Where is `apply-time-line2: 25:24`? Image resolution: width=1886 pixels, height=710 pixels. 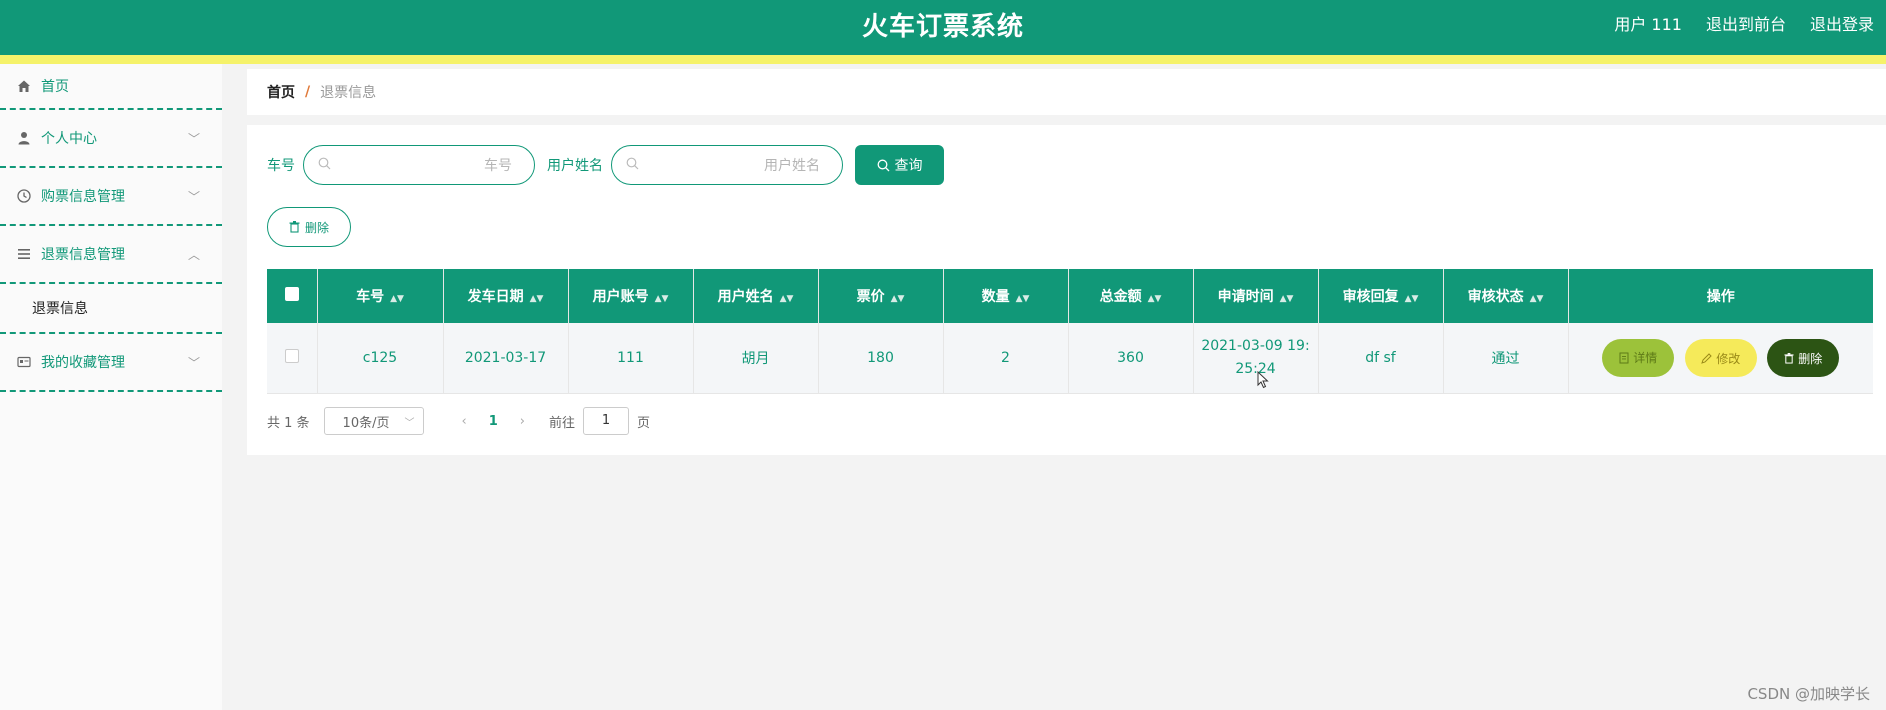
apply-time-line2: 25:24 is located at coordinates (1255, 368).